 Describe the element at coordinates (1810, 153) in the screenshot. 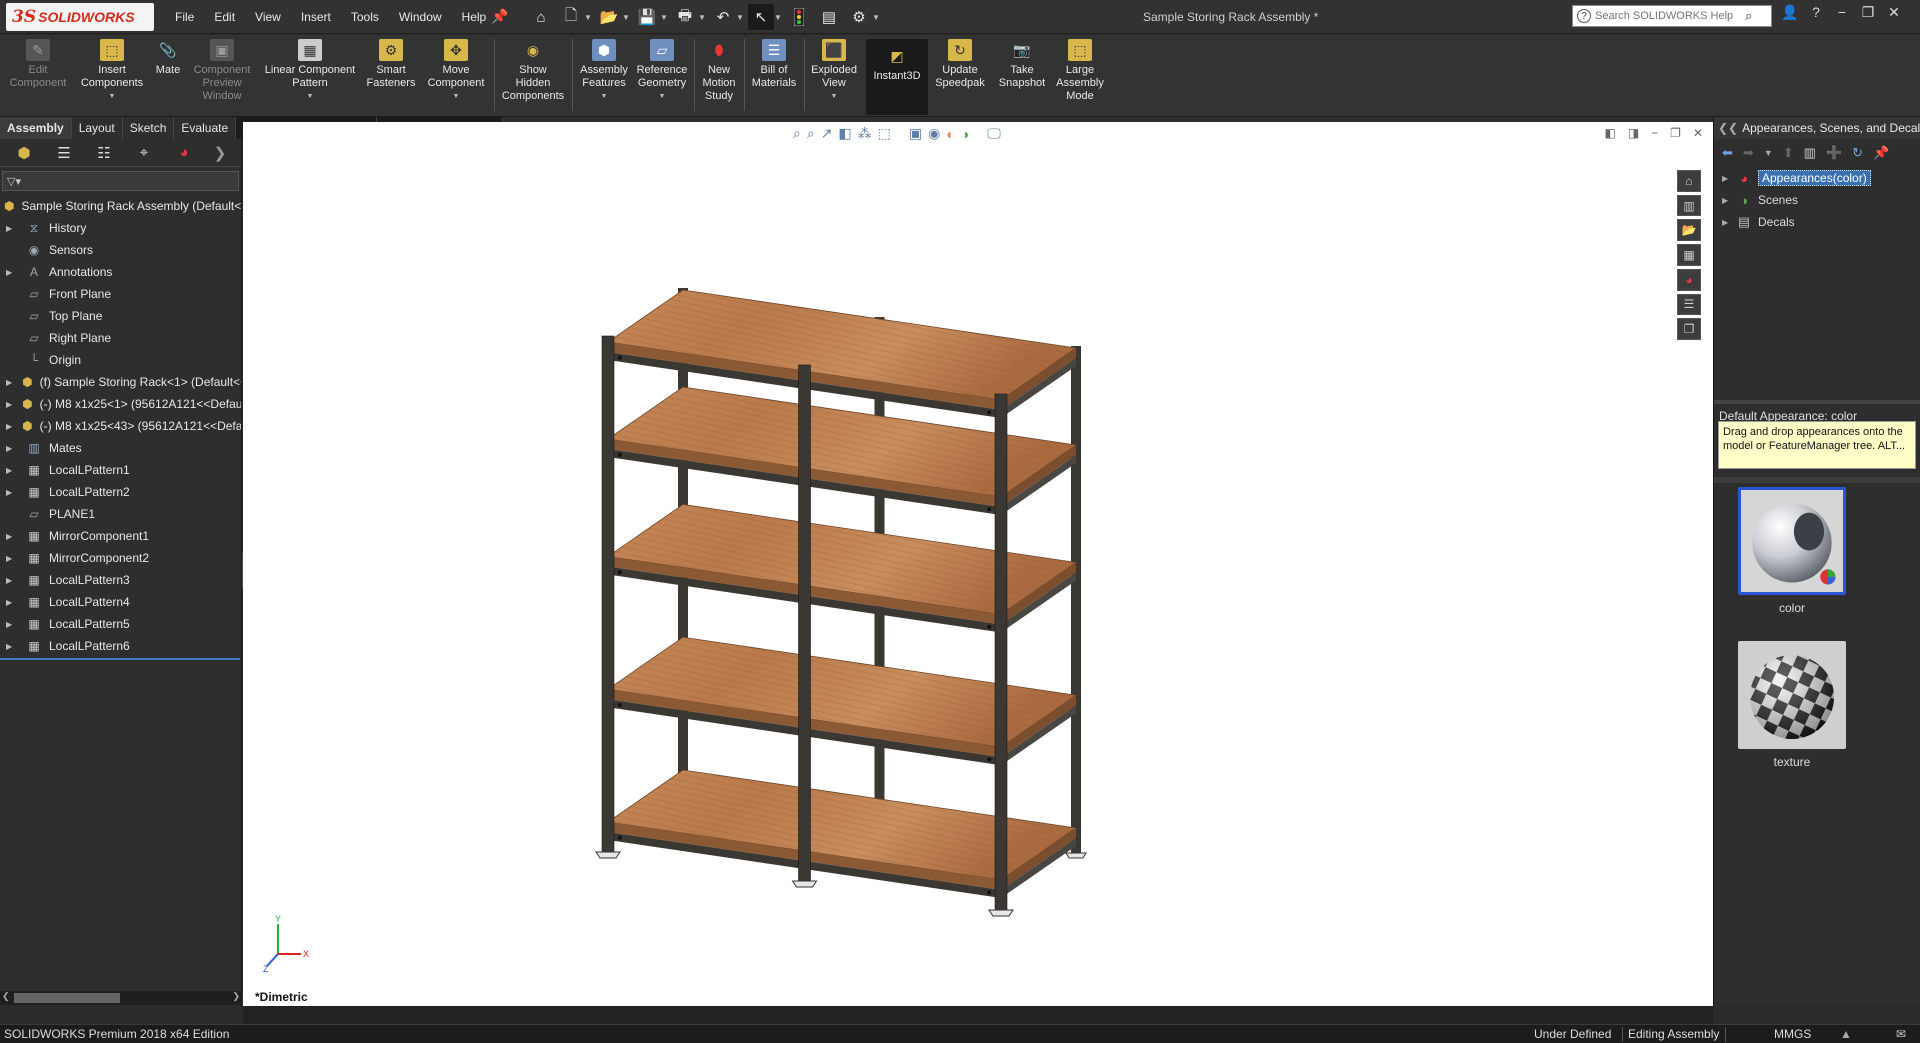

I see `add-location-icon: ▥` at that location.